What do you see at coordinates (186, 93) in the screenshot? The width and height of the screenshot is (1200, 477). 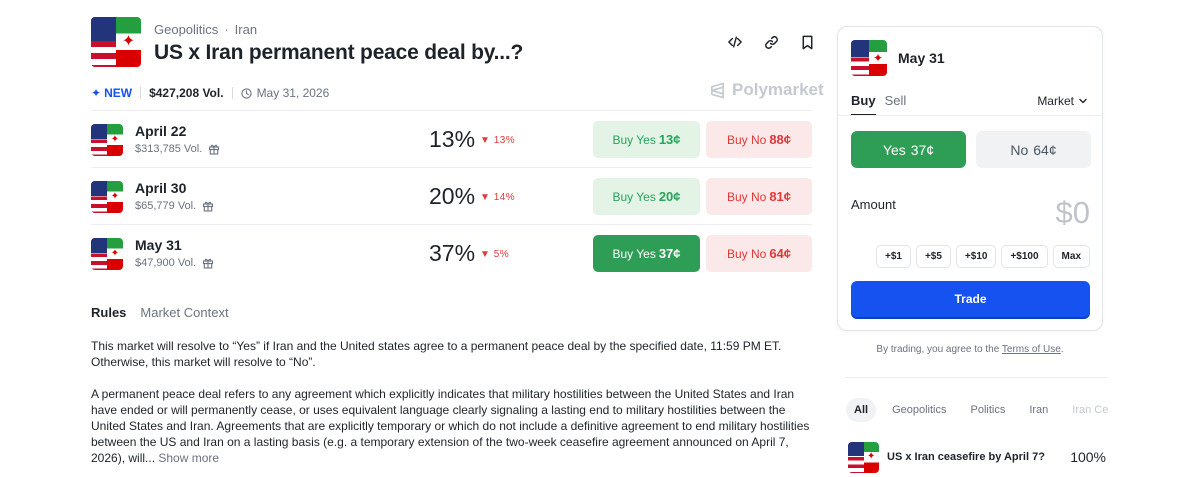 I see `total-volume: $427,208 Vol.` at bounding box center [186, 93].